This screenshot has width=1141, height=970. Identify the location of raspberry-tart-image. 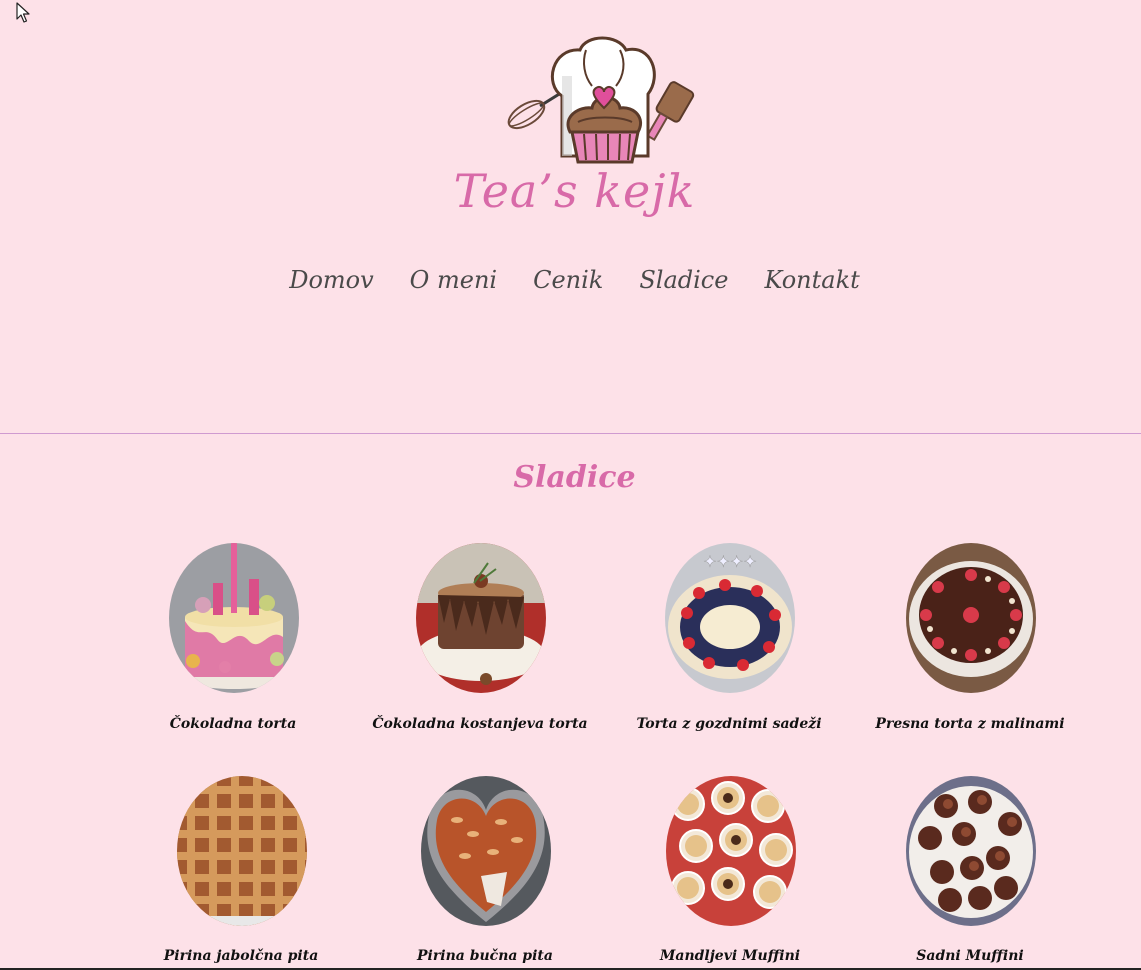
(971, 618).